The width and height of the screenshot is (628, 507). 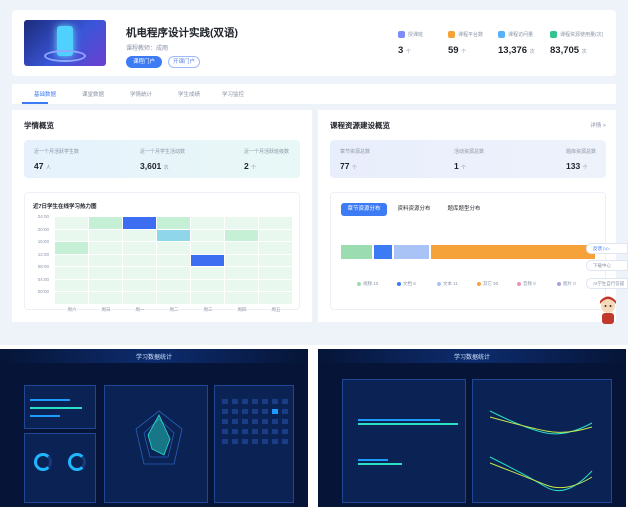 I want to click on heatmap-x-label: 周日, so click(x=106, y=309).